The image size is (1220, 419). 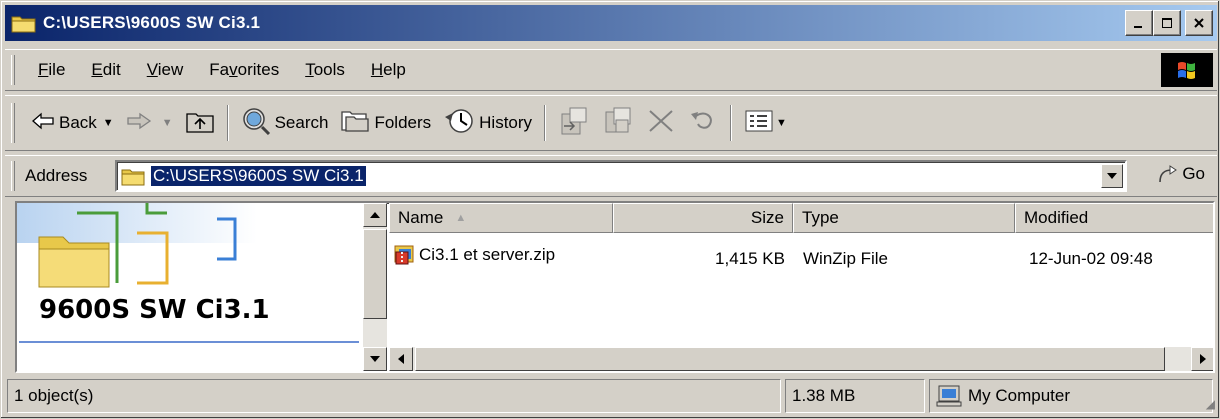 I want to click on file-name-cell: Ci3.1 et server.zip, so click(x=474, y=255).